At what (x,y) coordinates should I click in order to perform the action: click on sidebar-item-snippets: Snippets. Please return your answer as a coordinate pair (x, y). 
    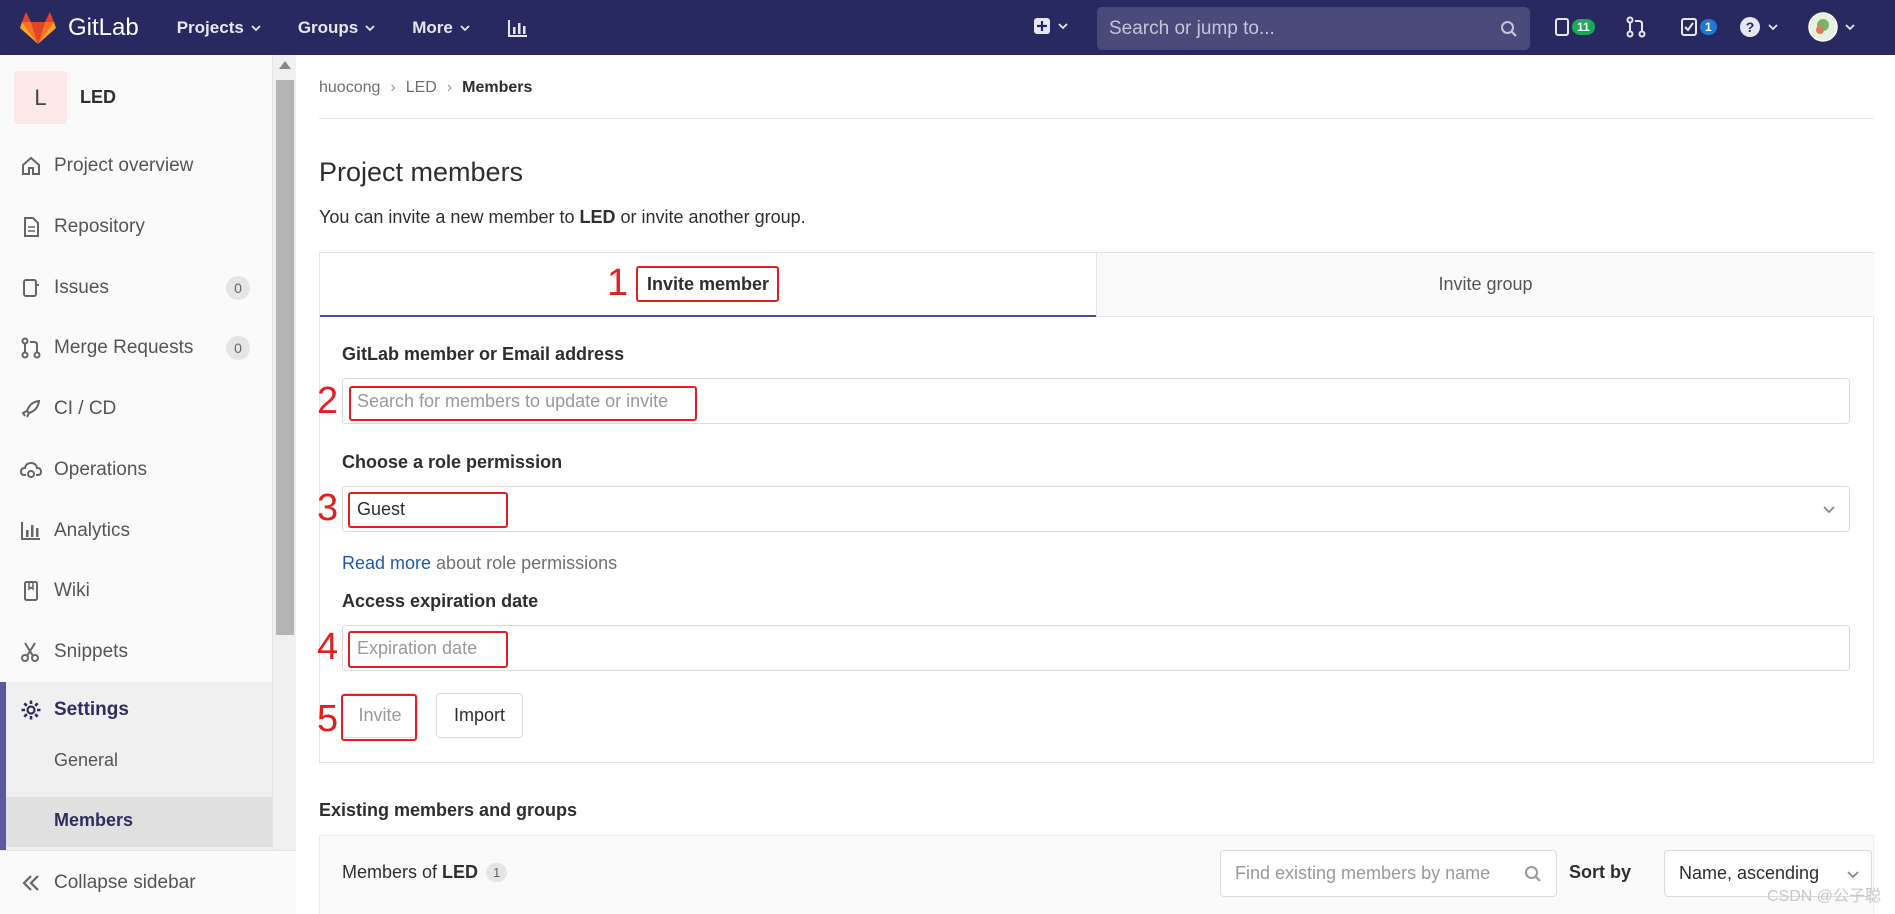
    Looking at the image, I should click on (136, 652).